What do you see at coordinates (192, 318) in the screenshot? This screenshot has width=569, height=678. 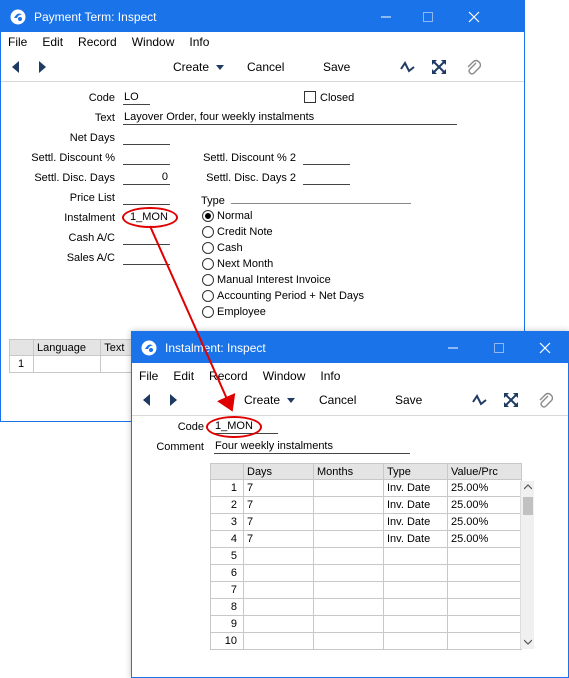 I see `arrow-annotation` at bounding box center [192, 318].